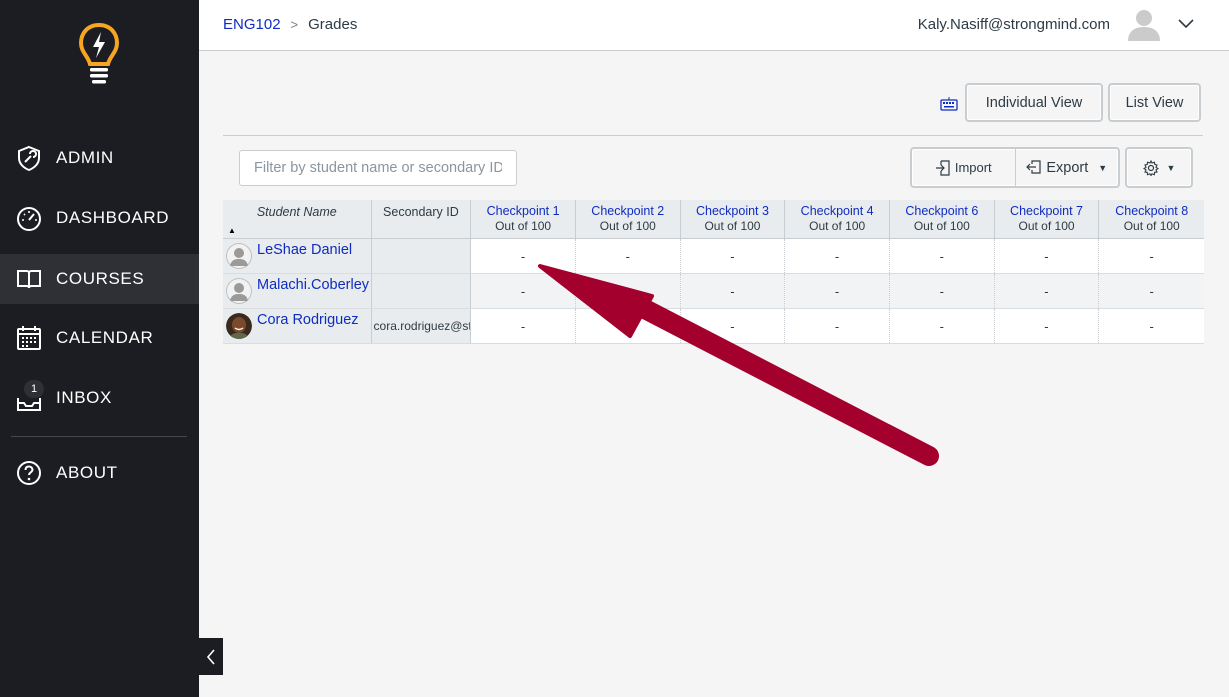  I want to click on sidebar-item-label: COURSES, so click(100, 278).